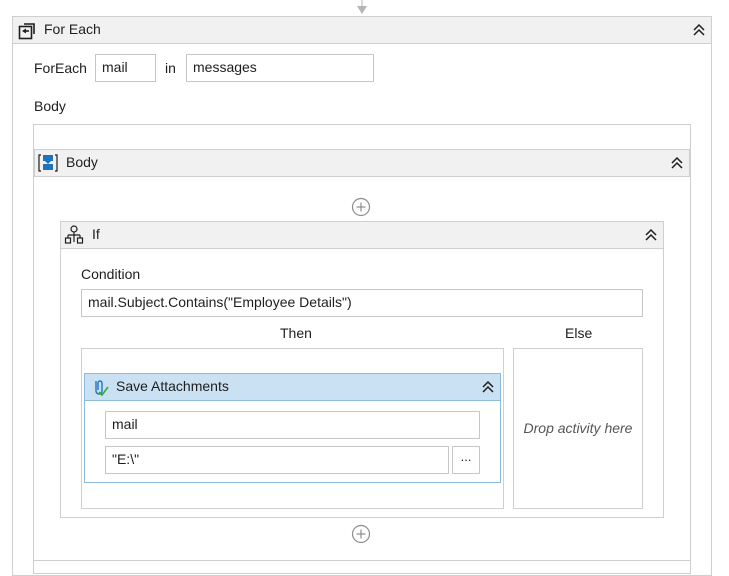 Image resolution: width=729 pixels, height=576 pixels. What do you see at coordinates (170, 68) in the screenshot?
I see `in-label: in` at bounding box center [170, 68].